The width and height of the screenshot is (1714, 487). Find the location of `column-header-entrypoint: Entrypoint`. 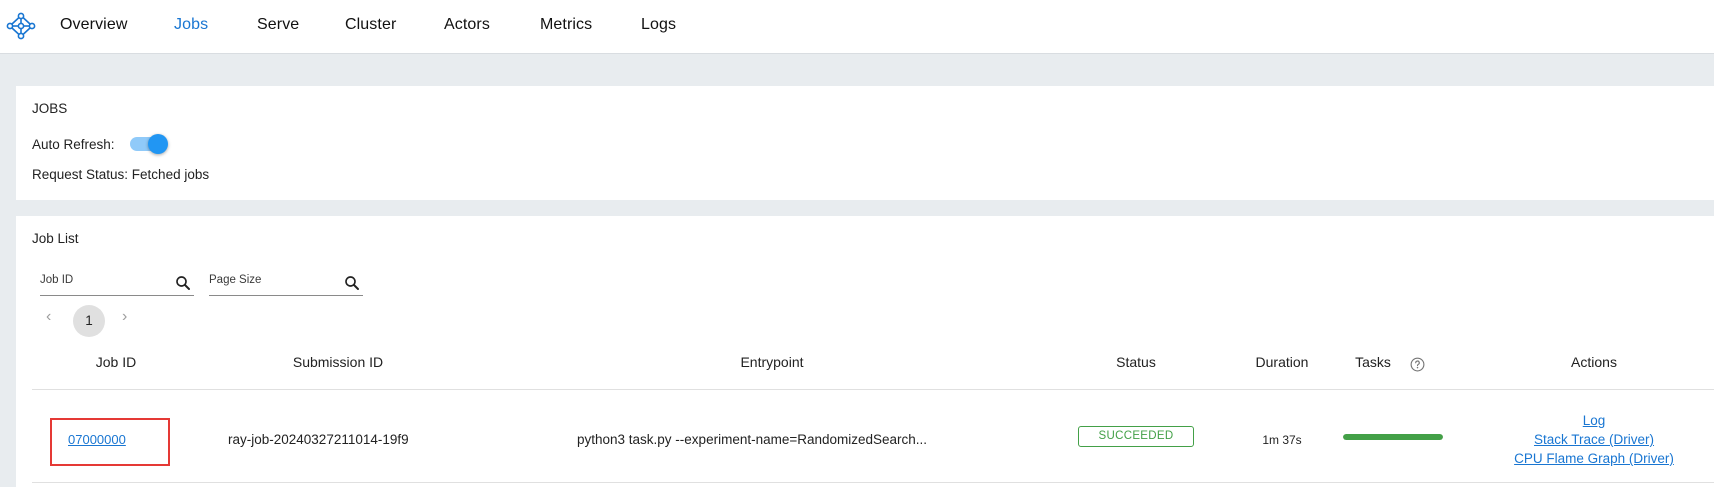

column-header-entrypoint: Entrypoint is located at coordinates (772, 362).